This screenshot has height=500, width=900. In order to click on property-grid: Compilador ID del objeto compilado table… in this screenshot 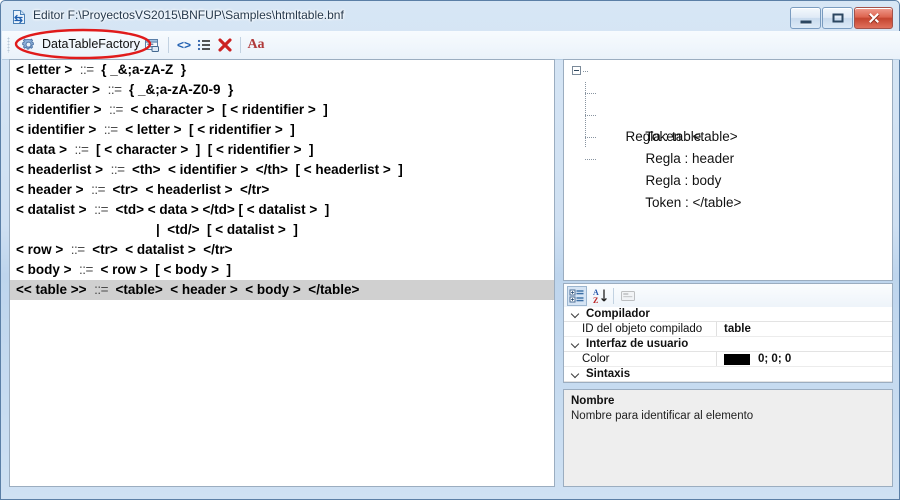, I will do `click(728, 345)`.